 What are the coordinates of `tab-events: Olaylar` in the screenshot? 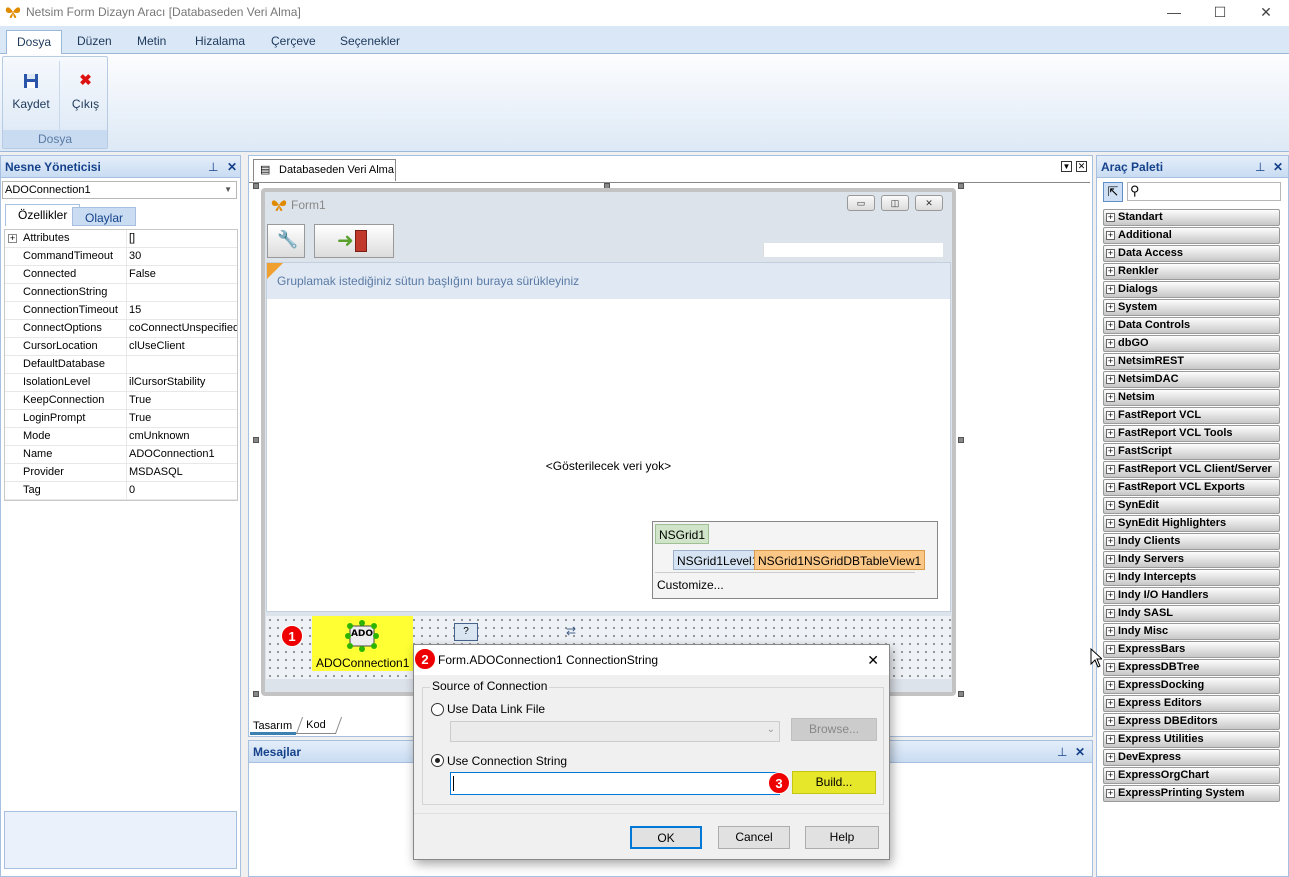 It's located at (104, 216).